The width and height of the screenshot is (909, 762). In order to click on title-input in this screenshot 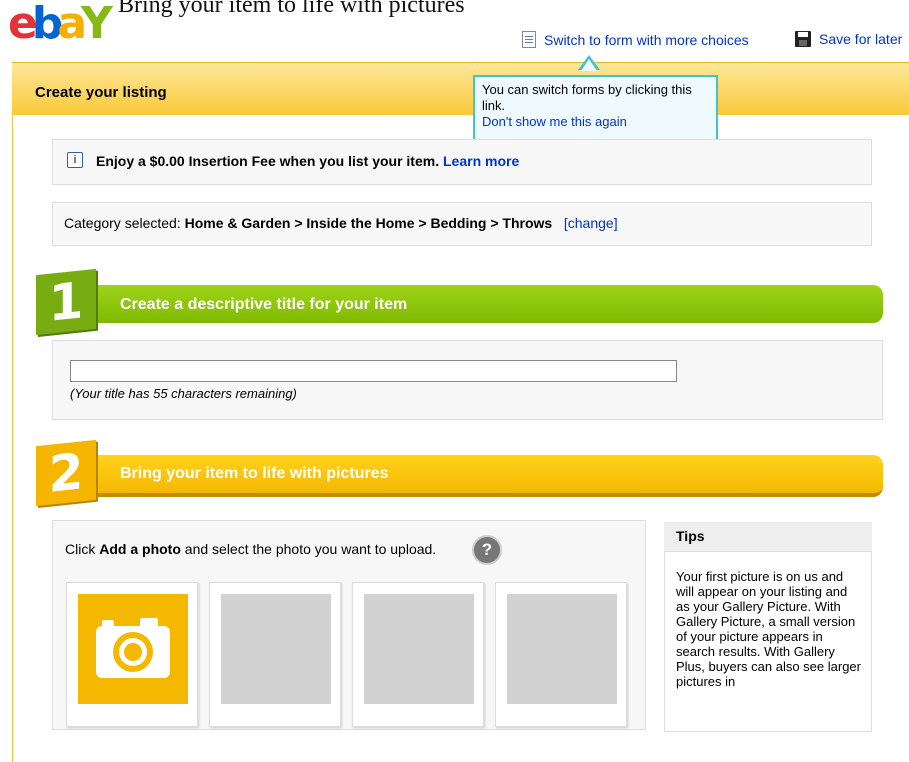, I will do `click(373, 371)`.